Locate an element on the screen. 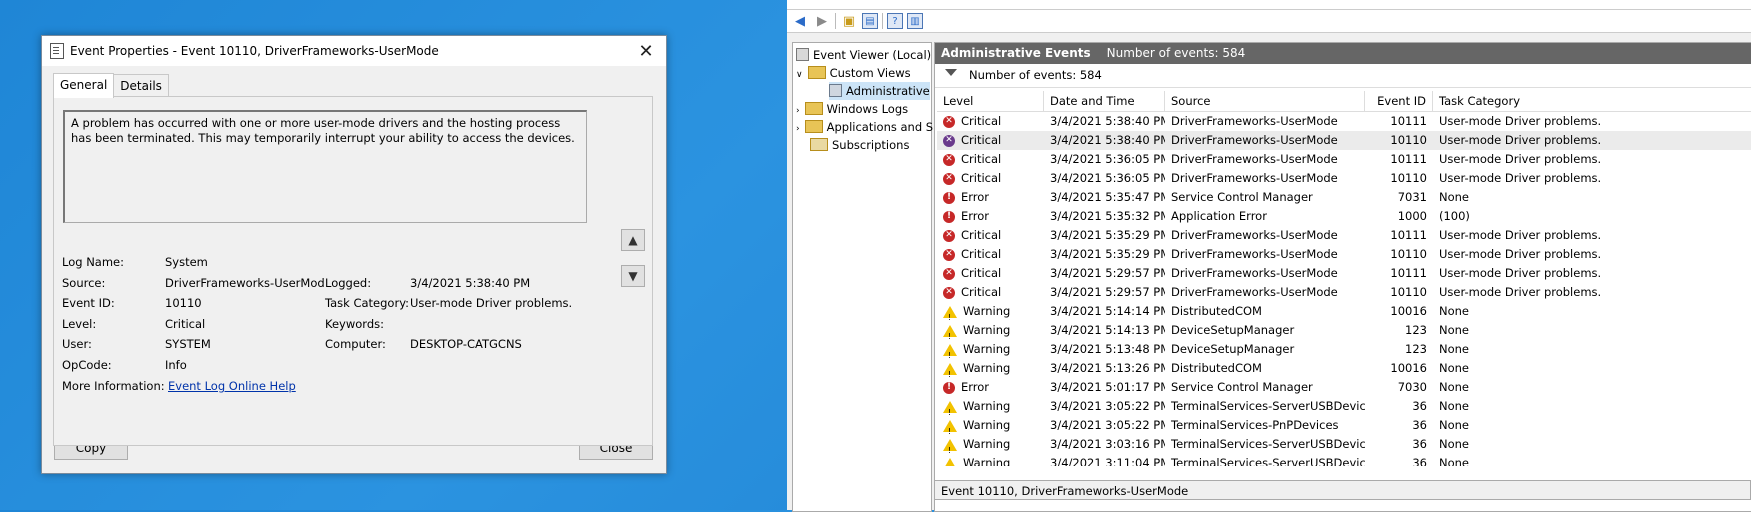 This screenshot has height=512, width=1751. next-event-button: ▼ is located at coordinates (633, 276).